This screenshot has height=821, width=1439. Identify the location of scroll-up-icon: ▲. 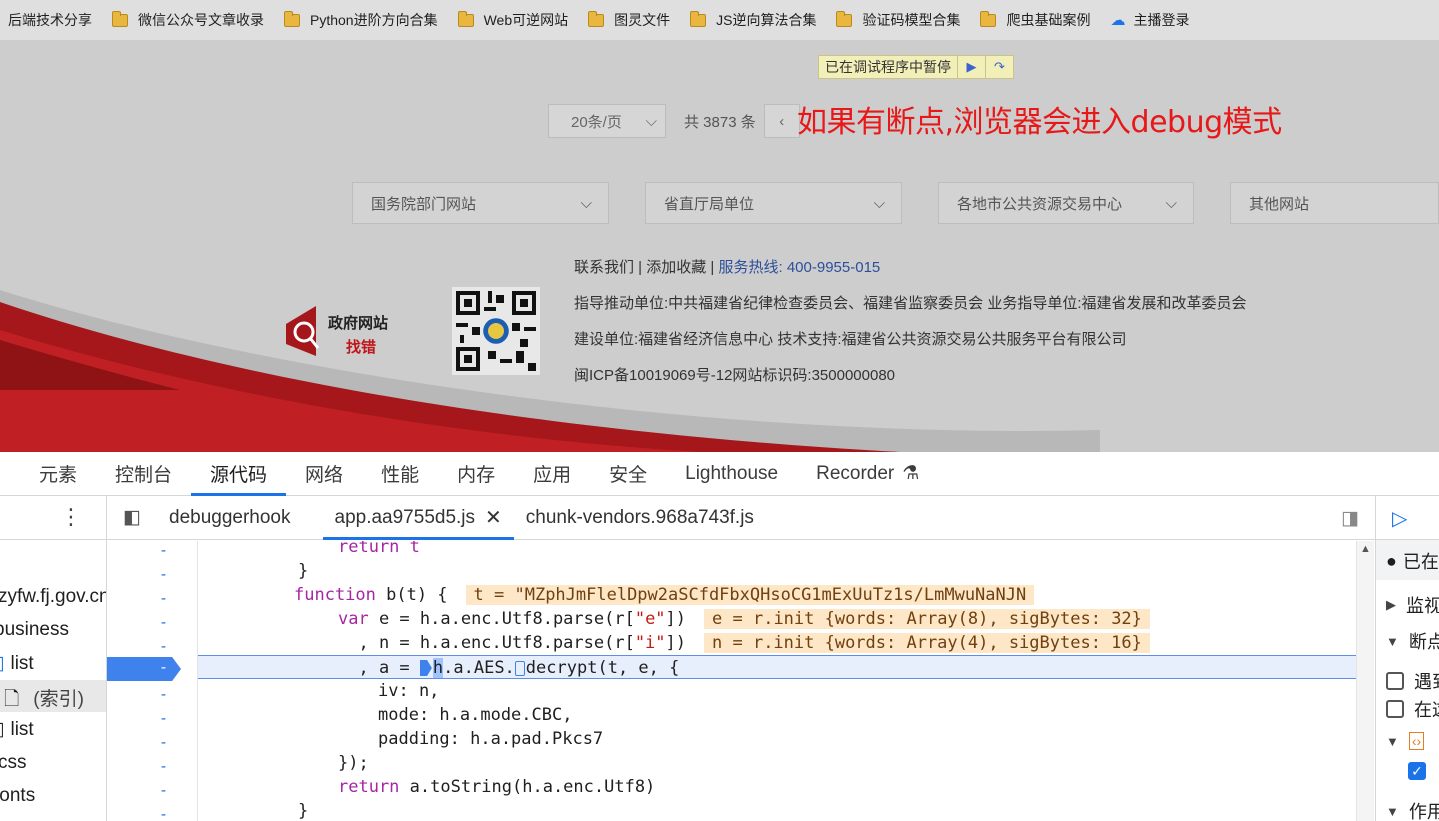
(1365, 549).